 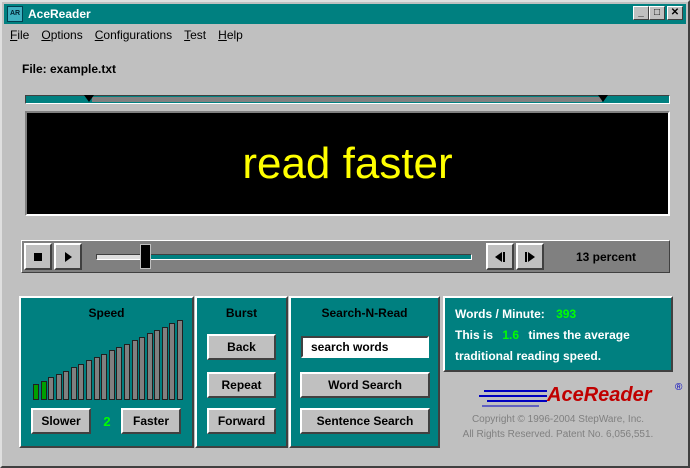 I want to click on wpm-label: Words / Minute:, so click(x=500, y=314).